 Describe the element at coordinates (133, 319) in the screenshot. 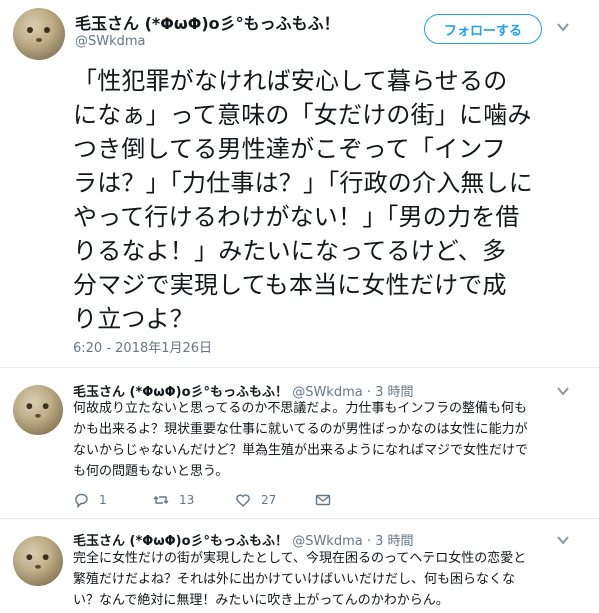

I see `tweet-line: り立つよ？` at that location.